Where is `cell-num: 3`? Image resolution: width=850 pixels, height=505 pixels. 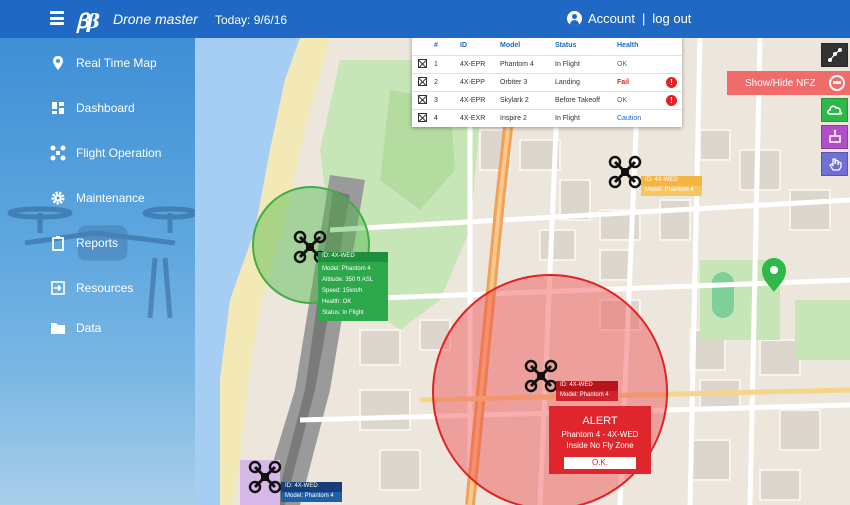 cell-num: 3 is located at coordinates (447, 99).